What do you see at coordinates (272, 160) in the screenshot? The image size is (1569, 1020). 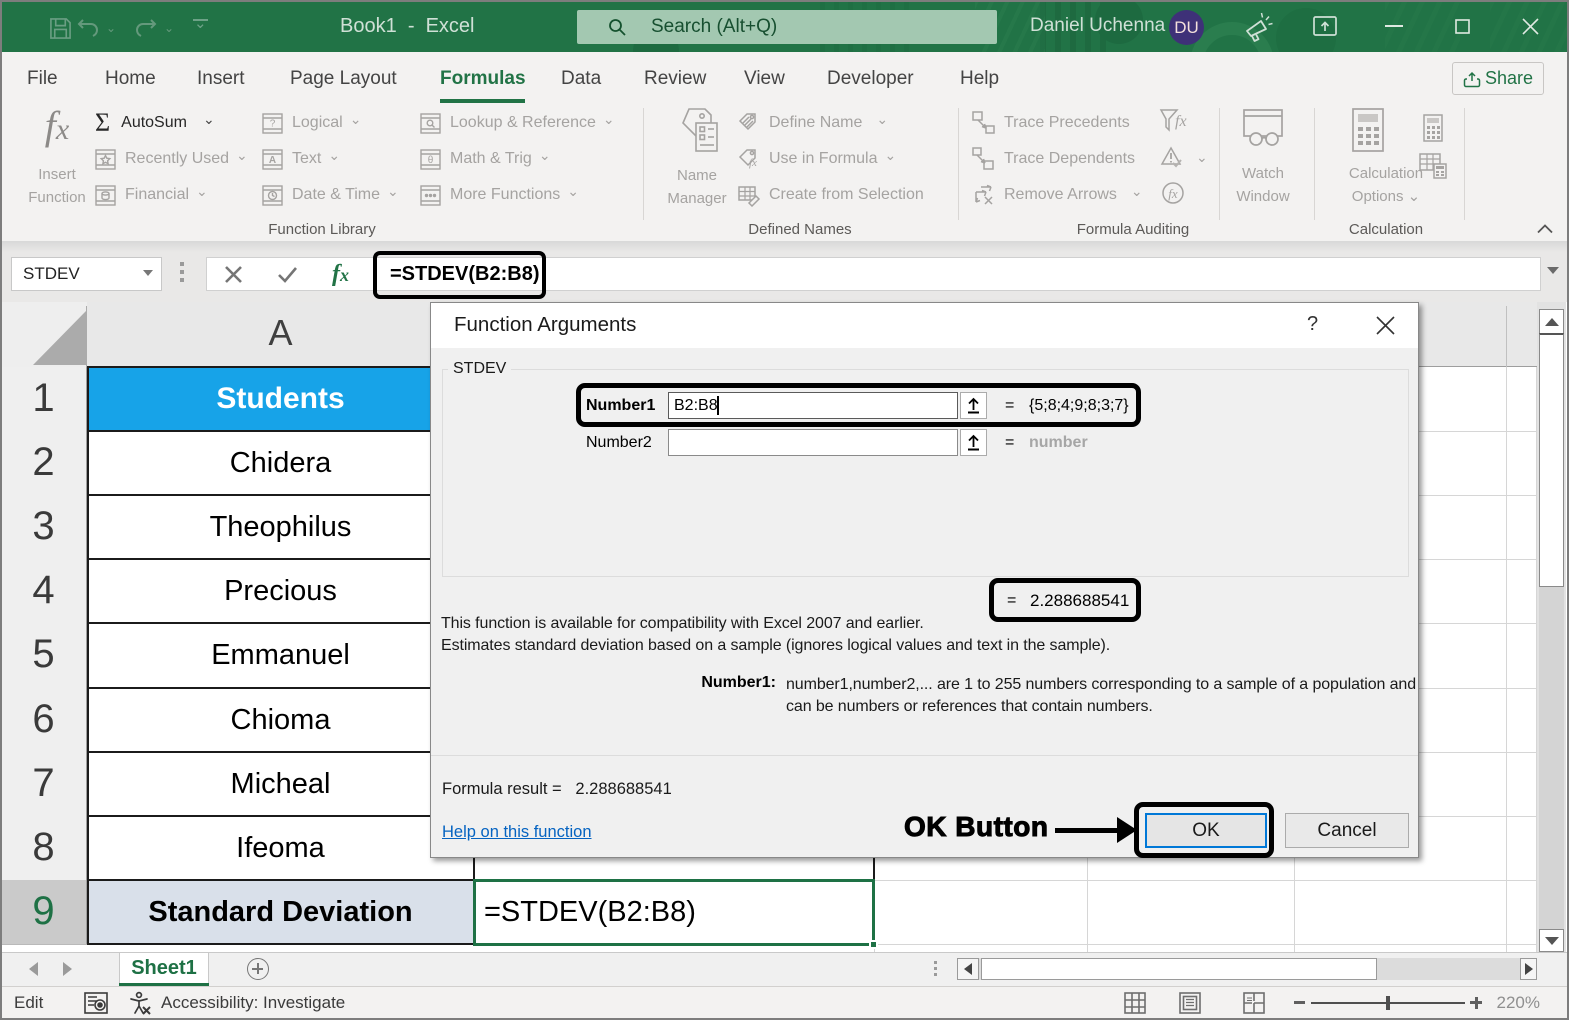 I see `svg-text: A` at bounding box center [272, 160].